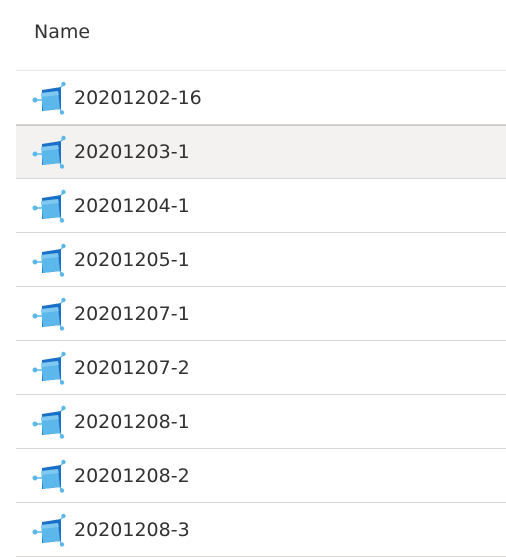 Image resolution: width=506 pixels, height=557 pixels. Describe the element at coordinates (261, 368) in the screenshot. I see `list-item: 20201207-2` at that location.